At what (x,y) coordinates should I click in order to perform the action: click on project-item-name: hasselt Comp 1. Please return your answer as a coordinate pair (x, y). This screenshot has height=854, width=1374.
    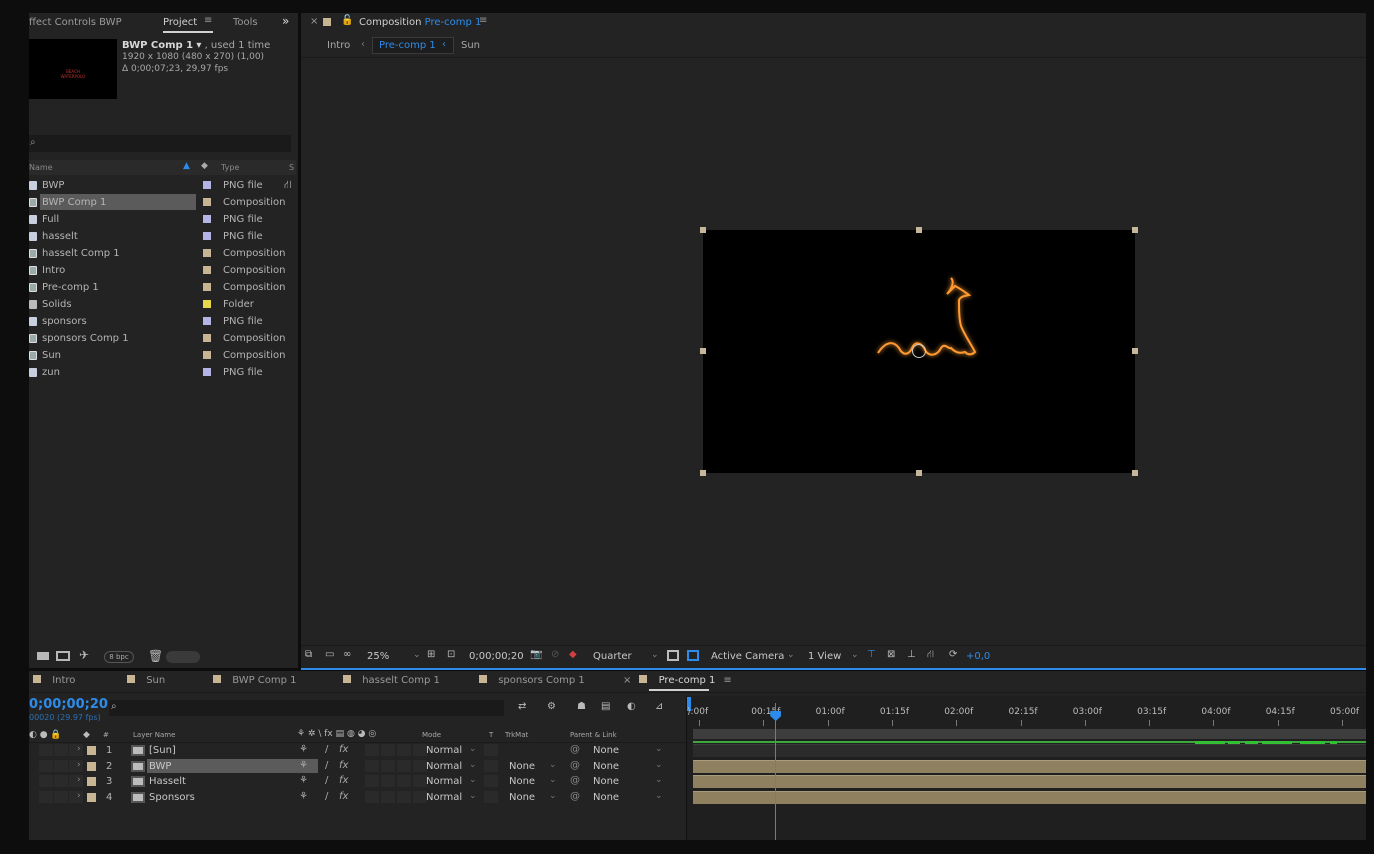
    Looking at the image, I should click on (81, 253).